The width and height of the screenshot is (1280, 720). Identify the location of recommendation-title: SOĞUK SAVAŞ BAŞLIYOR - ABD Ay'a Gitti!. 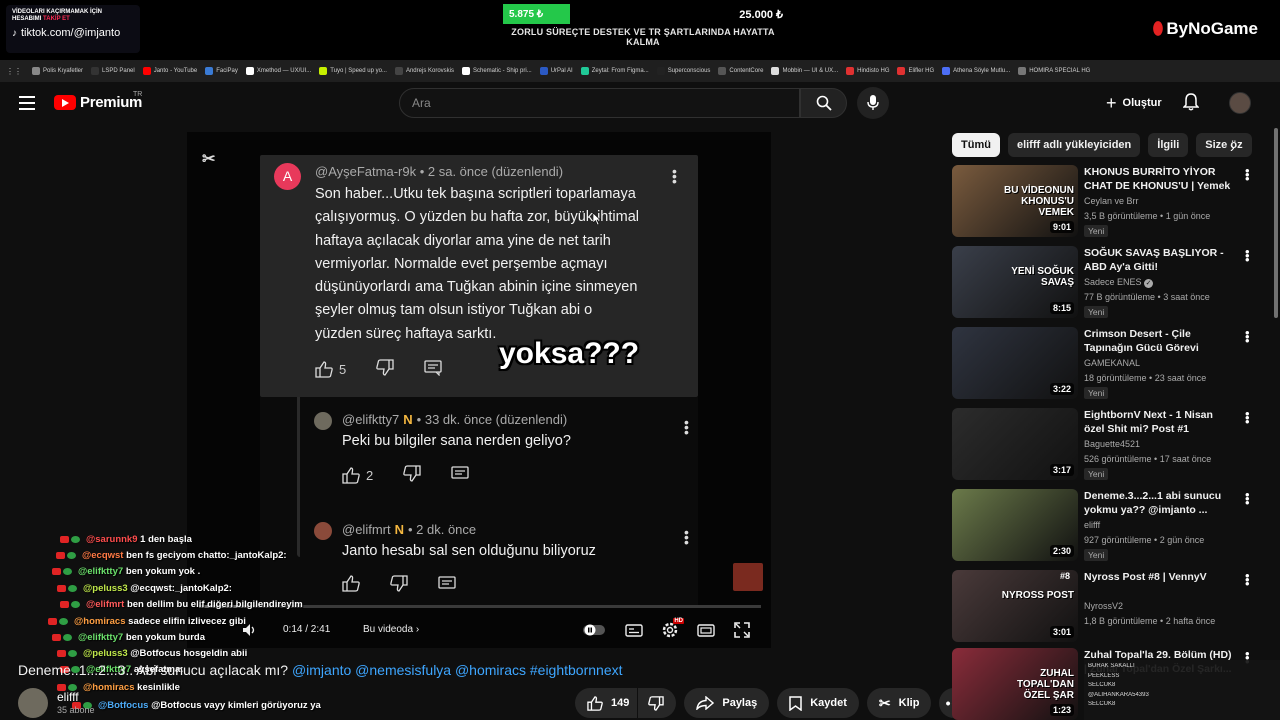
(1158, 260).